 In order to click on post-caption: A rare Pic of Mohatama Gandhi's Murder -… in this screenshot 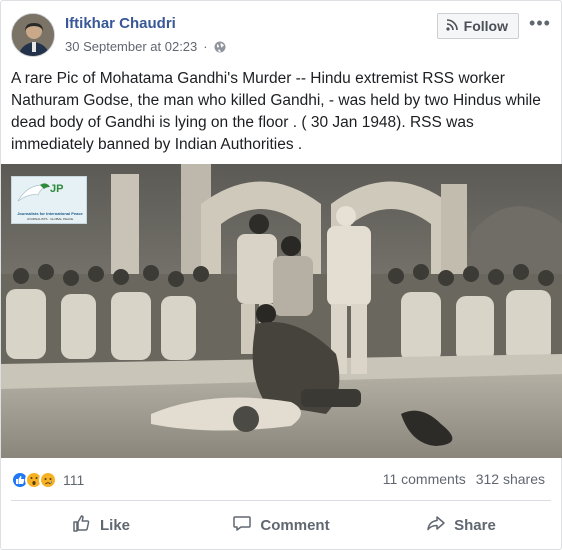, I will do `click(276, 111)`.